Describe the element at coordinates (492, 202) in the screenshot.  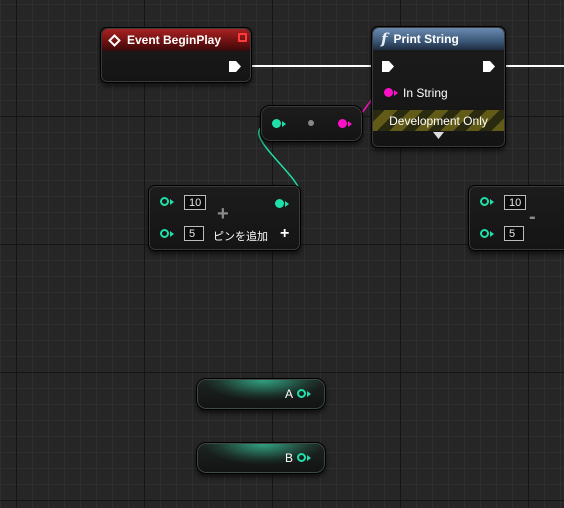
I see `subtract-a-arrow-icon` at that location.